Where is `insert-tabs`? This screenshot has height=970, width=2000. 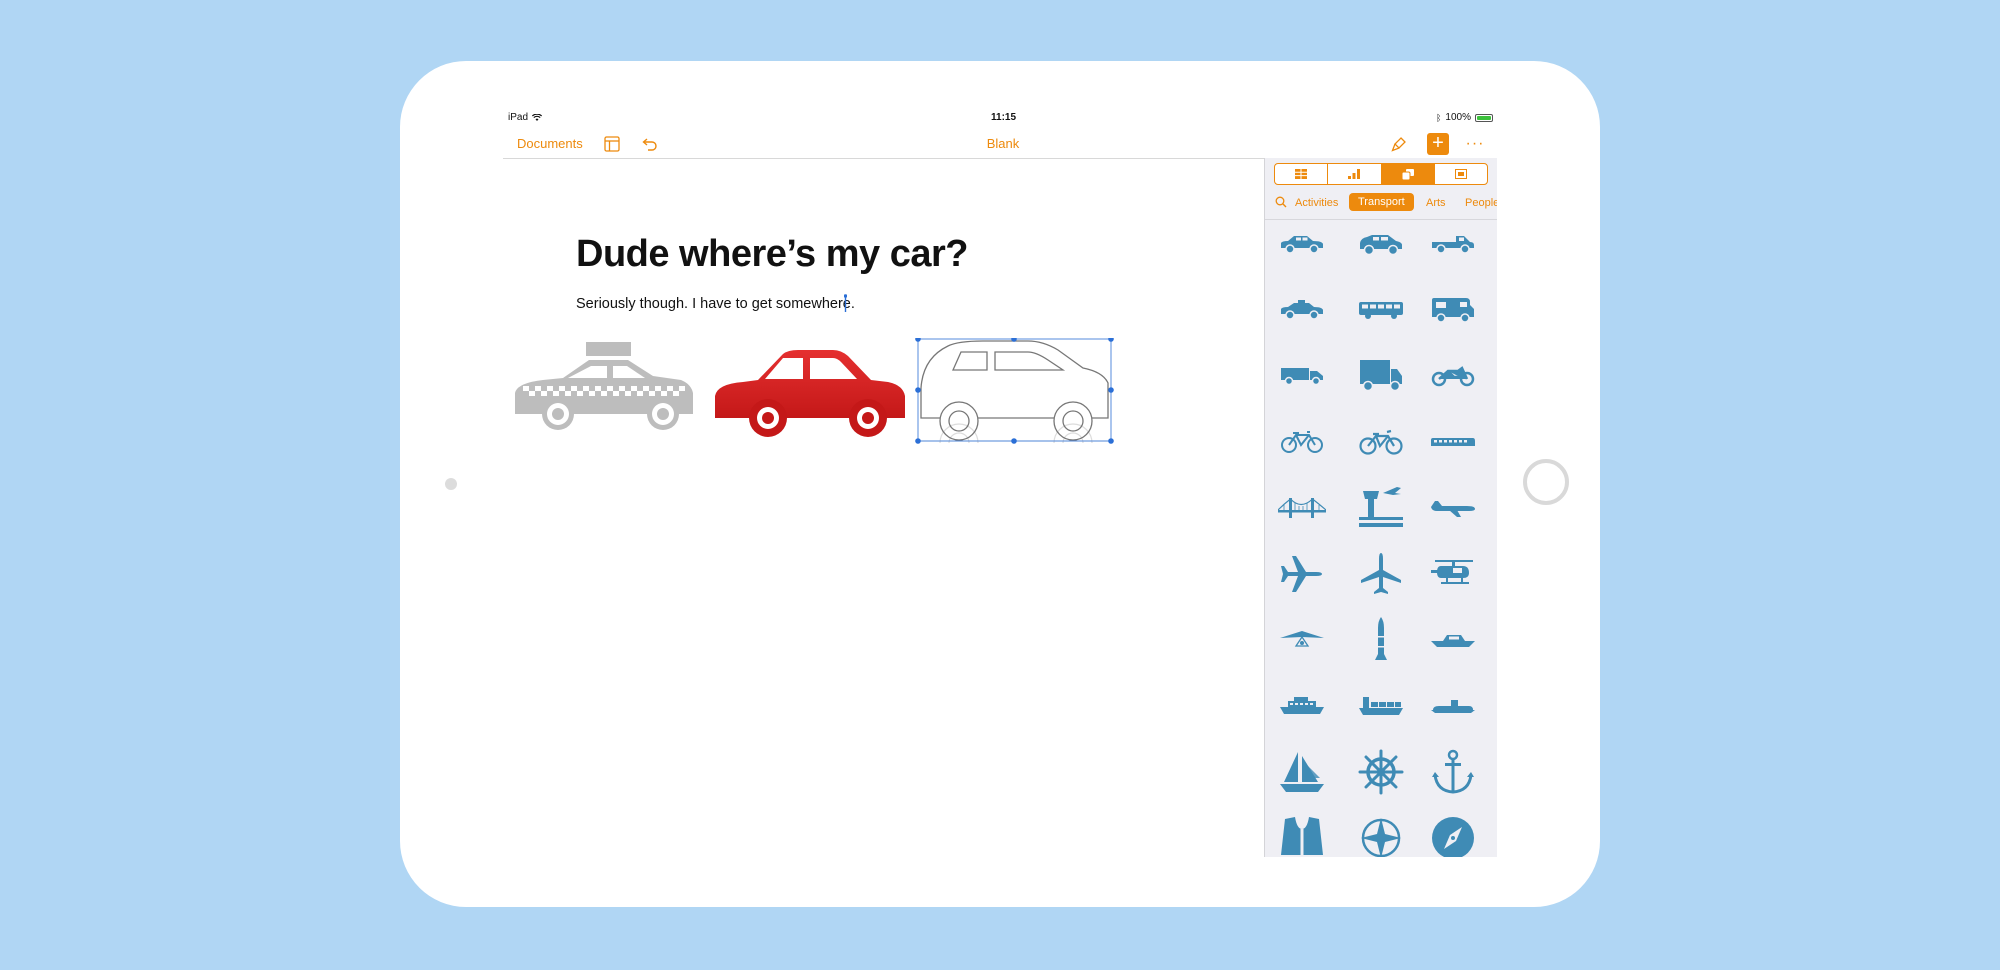
insert-tabs is located at coordinates (1381, 174).